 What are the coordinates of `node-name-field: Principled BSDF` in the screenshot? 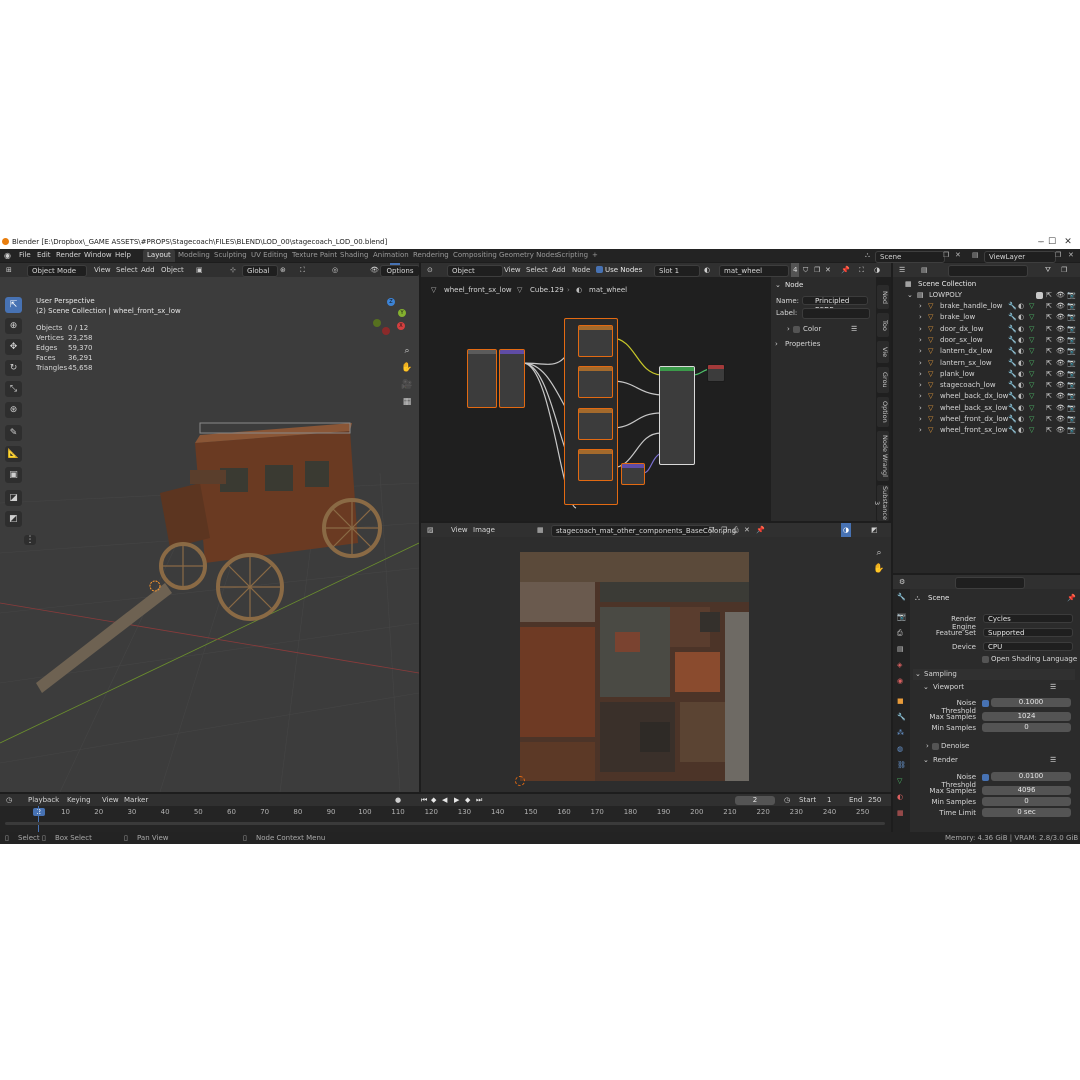 It's located at (835, 305).